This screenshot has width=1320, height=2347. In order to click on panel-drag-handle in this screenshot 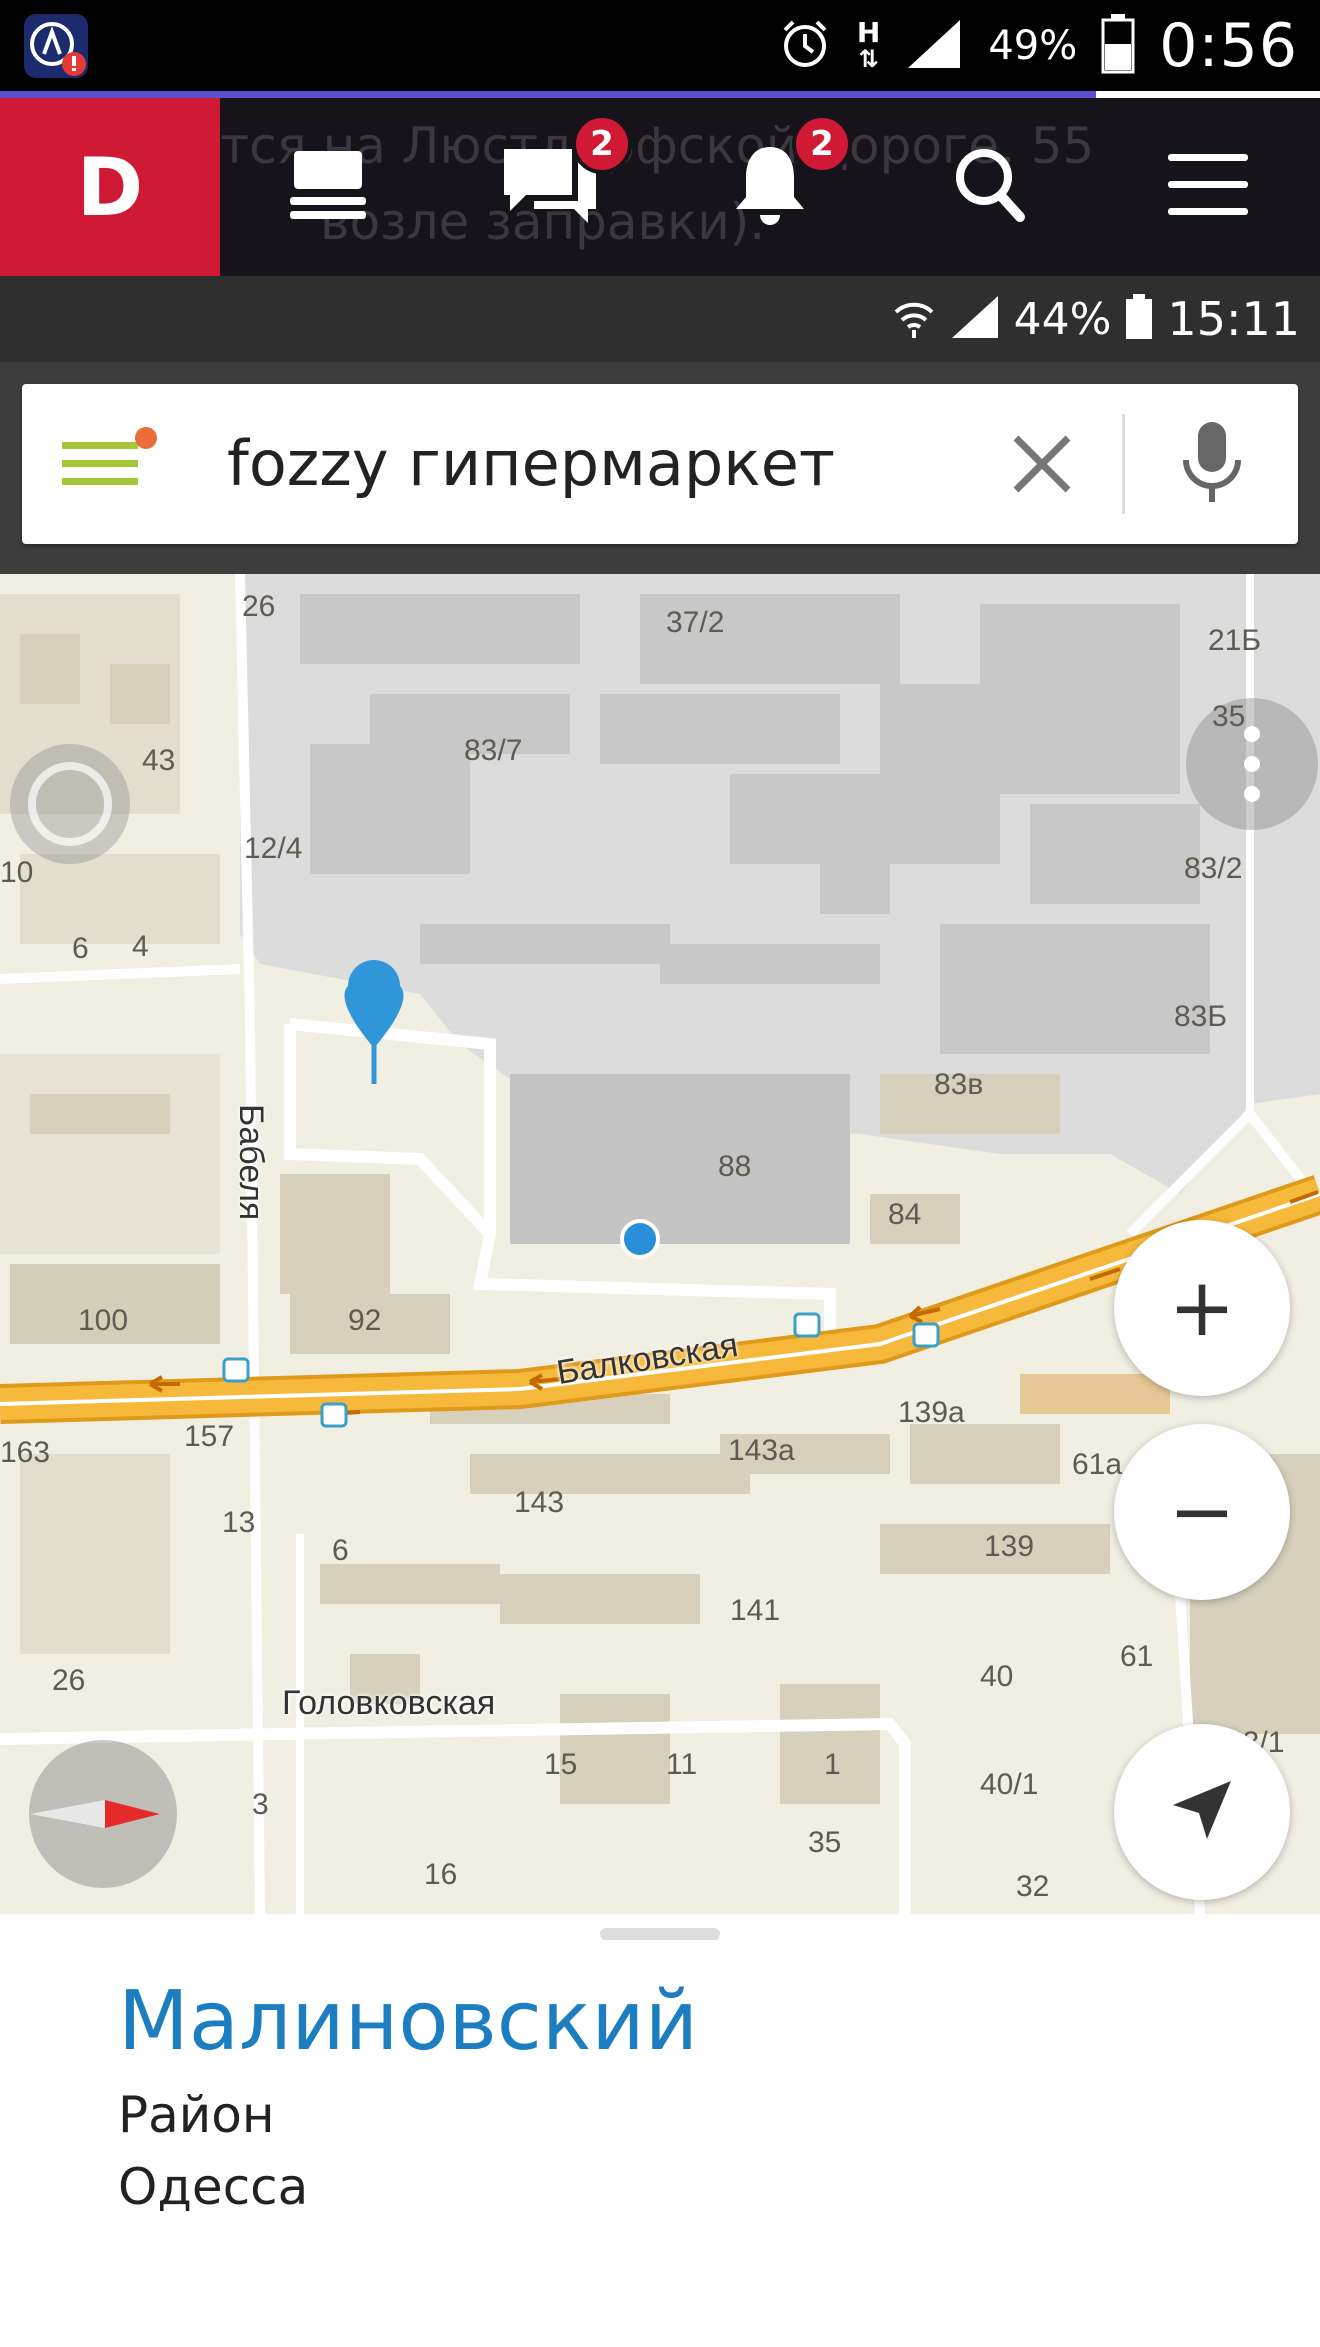, I will do `click(660, 1934)`.